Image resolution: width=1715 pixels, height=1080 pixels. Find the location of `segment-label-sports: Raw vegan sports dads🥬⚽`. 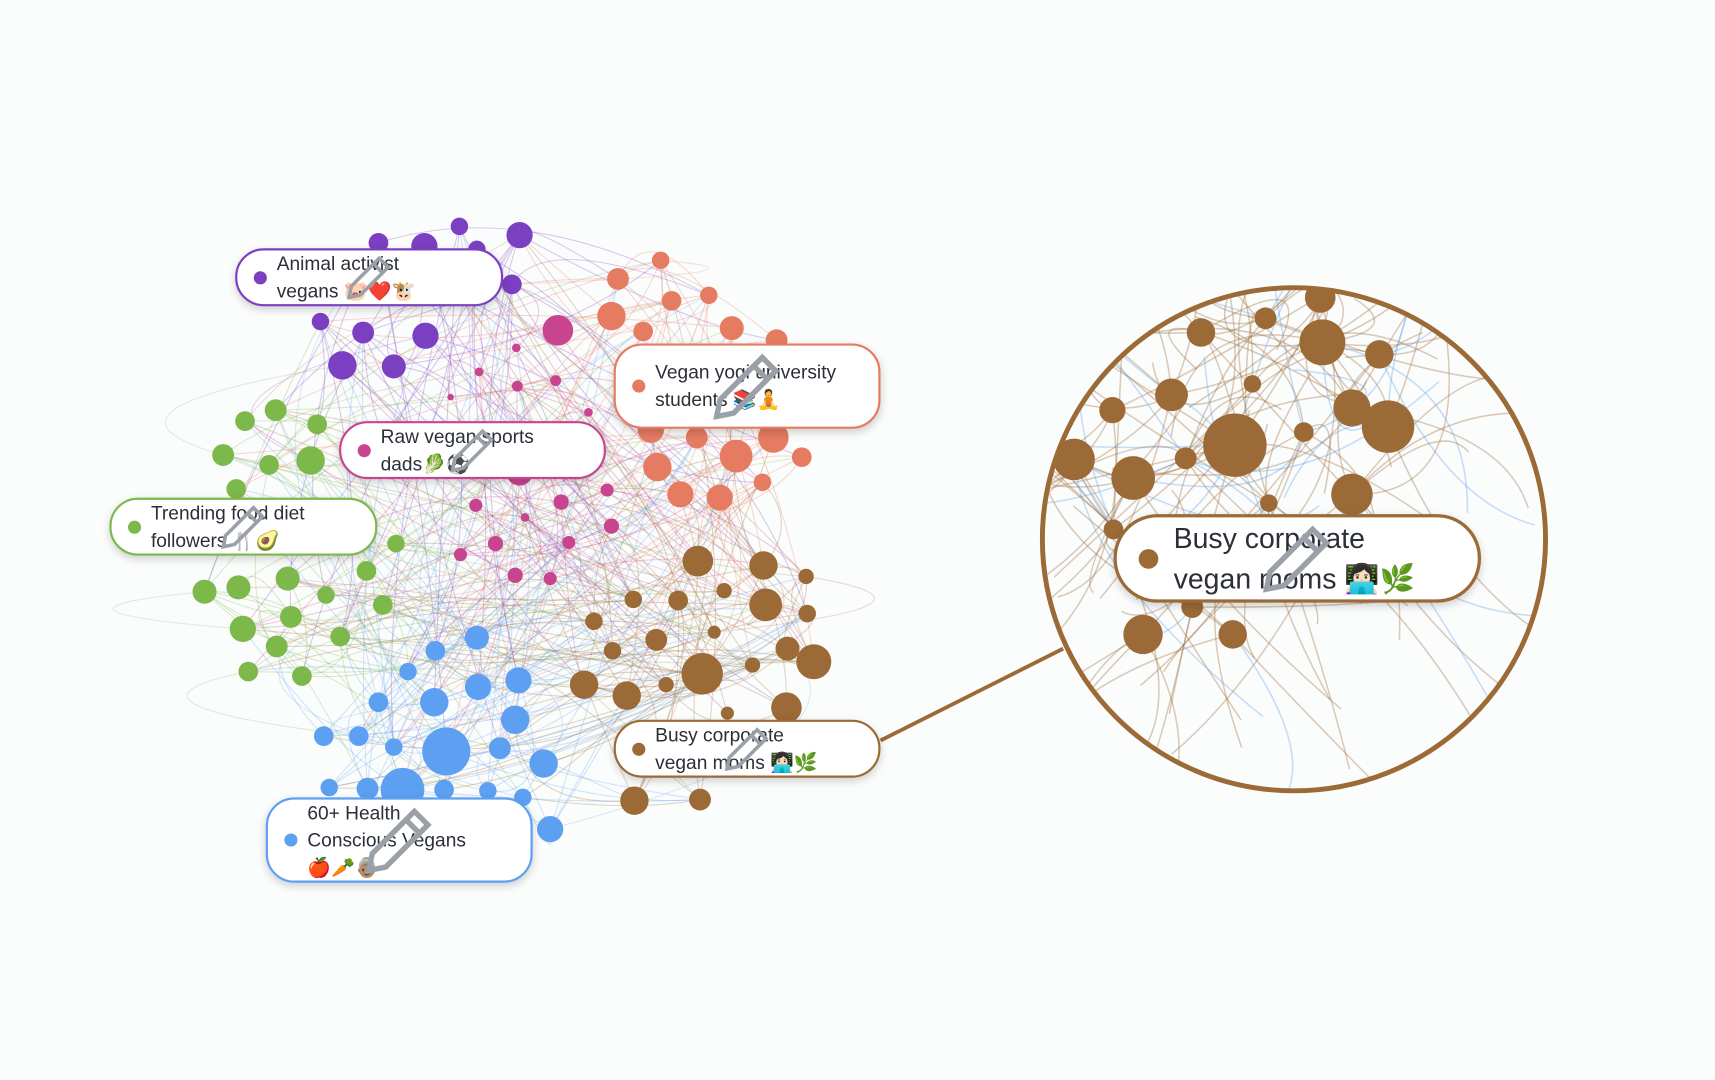

segment-label-sports: Raw vegan sports dads🥬⚽ is located at coordinates (472, 450).